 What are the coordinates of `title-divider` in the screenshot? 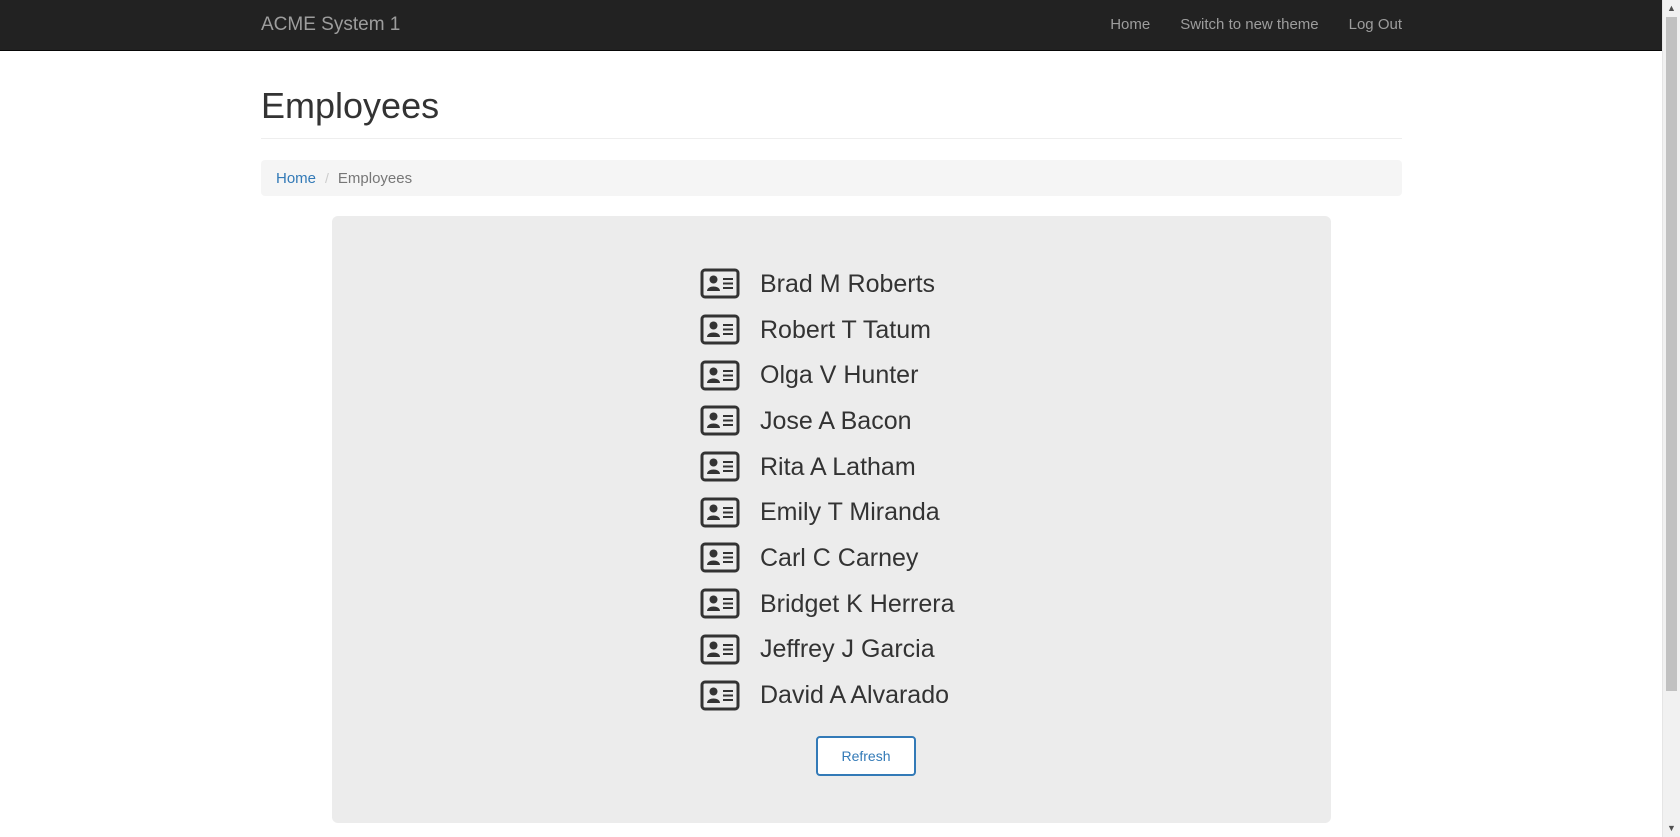 It's located at (831, 138).